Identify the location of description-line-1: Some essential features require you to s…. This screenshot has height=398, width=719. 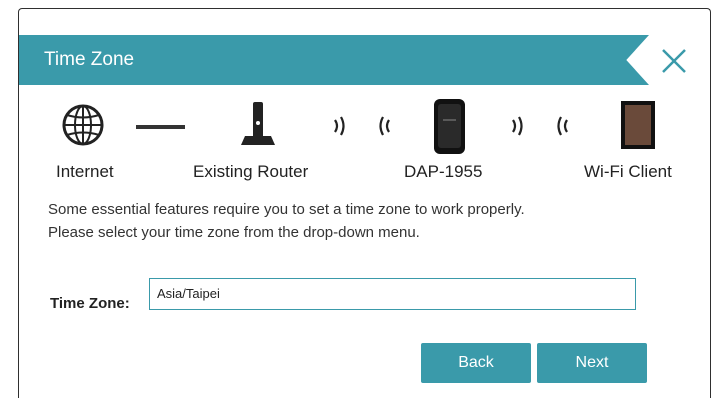
(286, 209).